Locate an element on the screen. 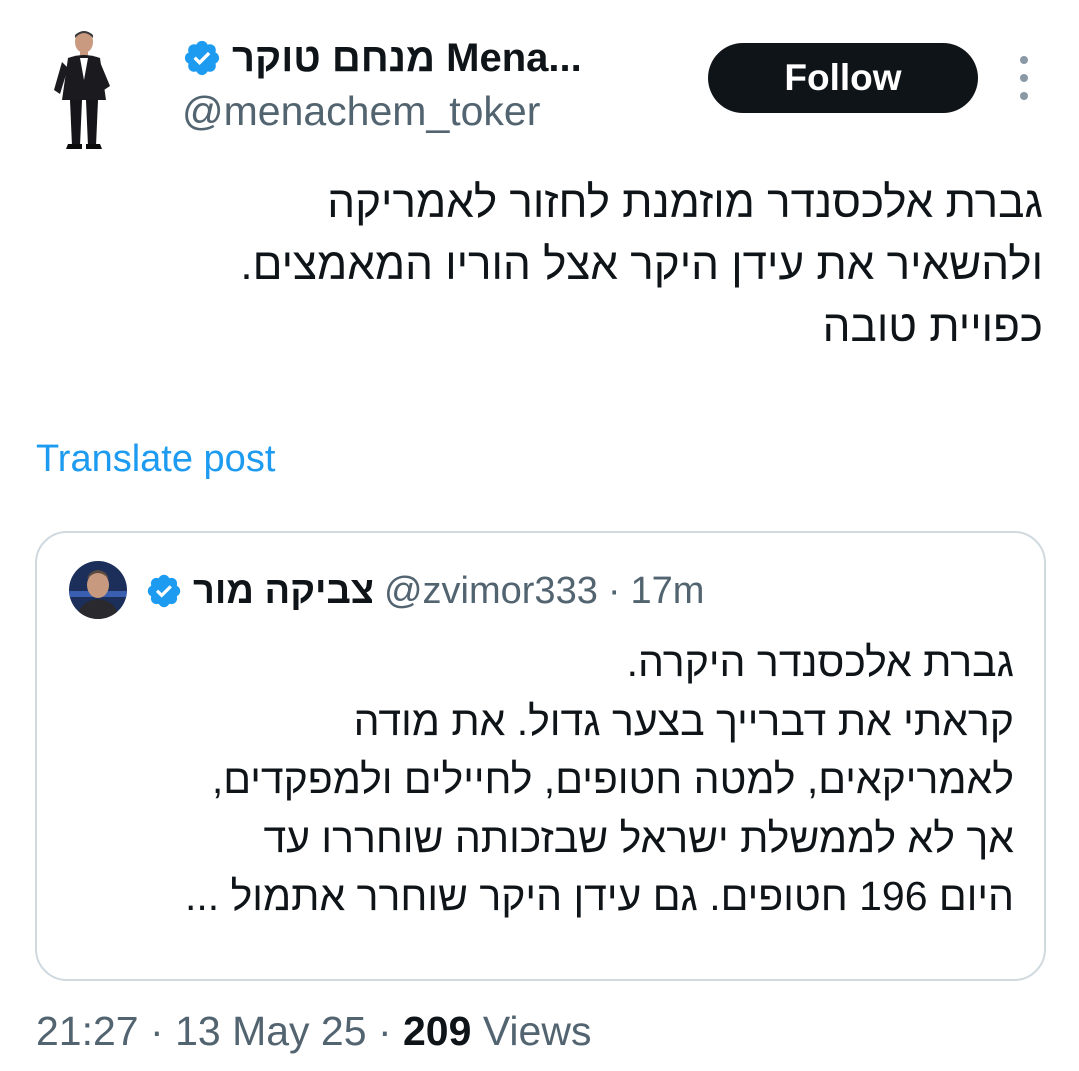 This screenshot has width=1079, height=1071. quoted-author-avatar is located at coordinates (98, 590).